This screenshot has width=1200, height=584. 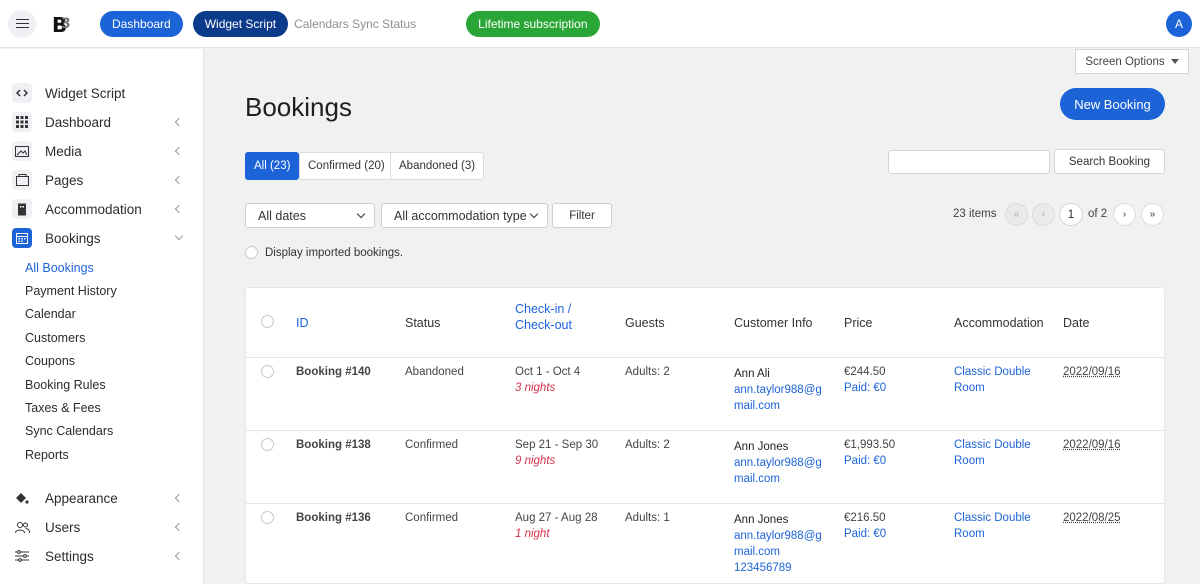 I want to click on column-header-date: Date, so click(x=1076, y=323).